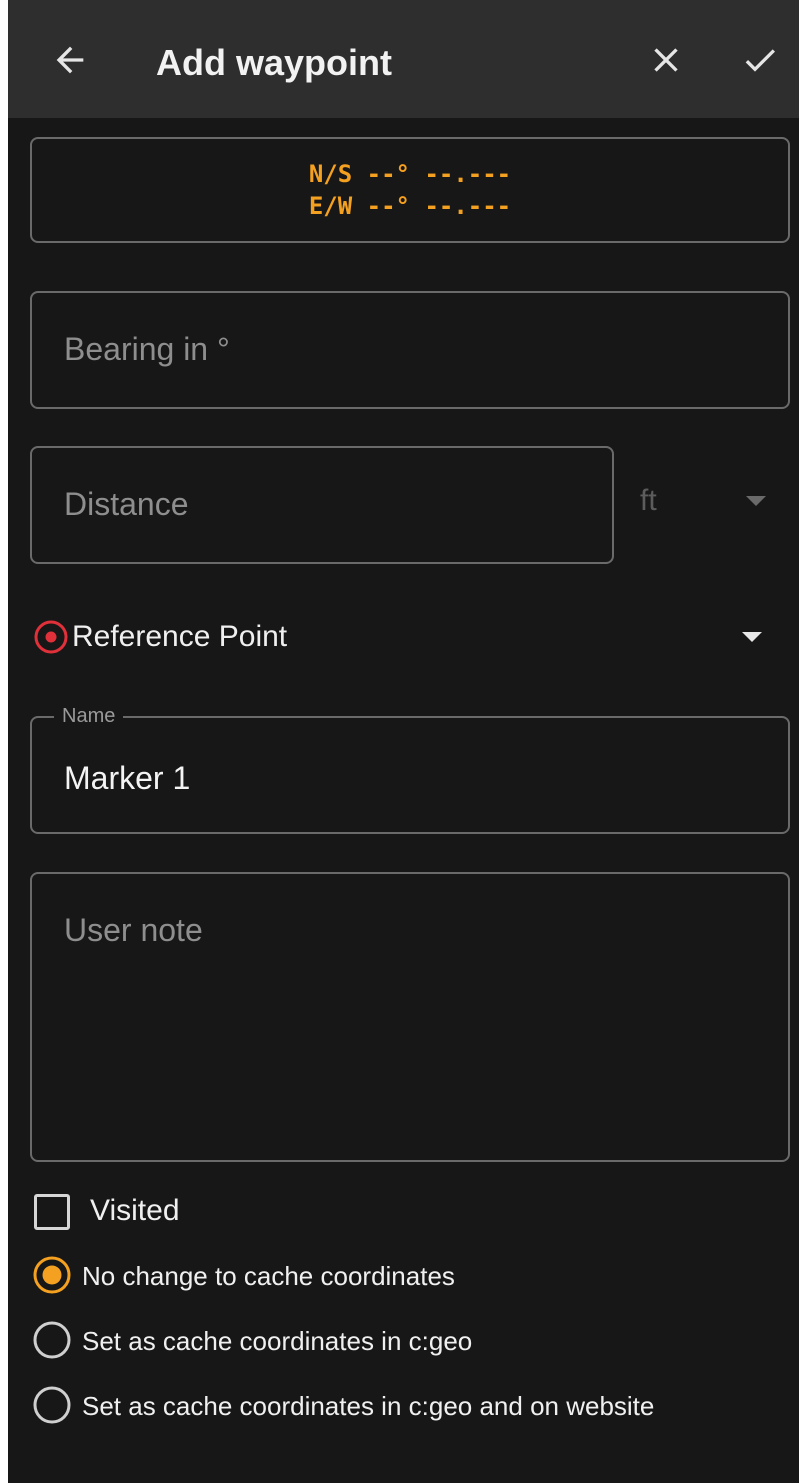  I want to click on reference-point-select: Reference Point, so click(402, 637).